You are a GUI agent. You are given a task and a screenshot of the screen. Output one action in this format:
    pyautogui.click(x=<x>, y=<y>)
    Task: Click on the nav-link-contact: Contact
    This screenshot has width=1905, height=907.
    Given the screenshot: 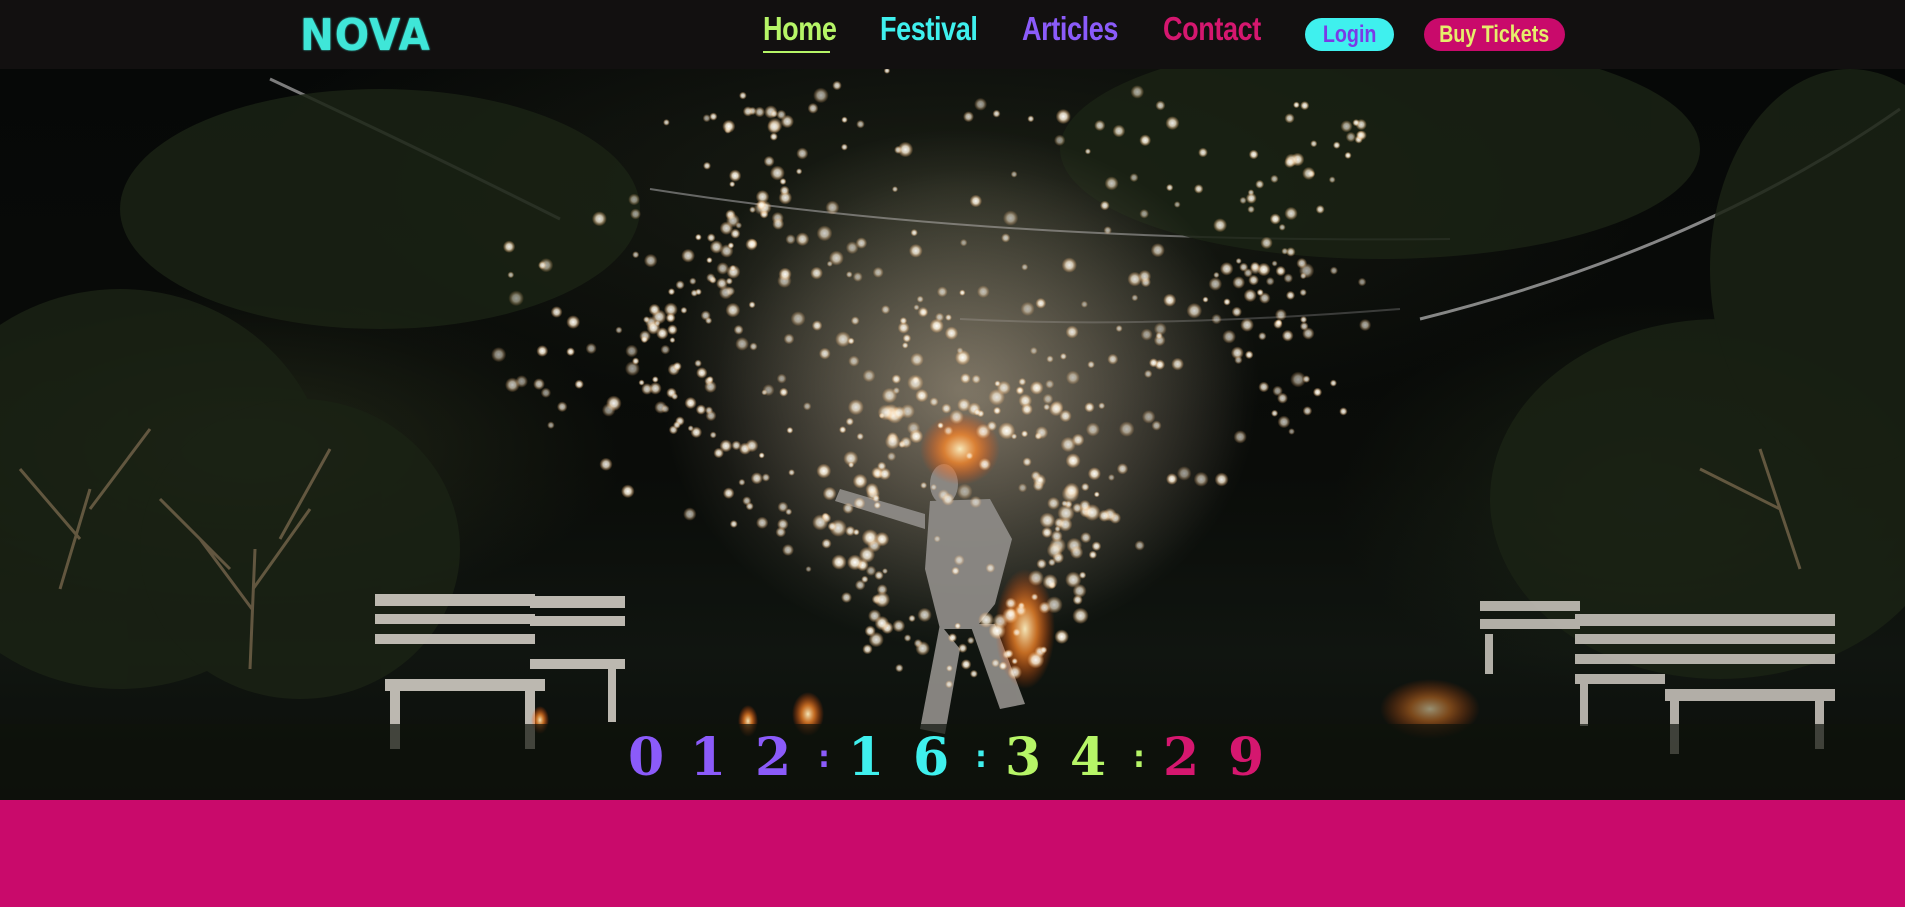 What is the action you would take?
    pyautogui.click(x=1212, y=29)
    